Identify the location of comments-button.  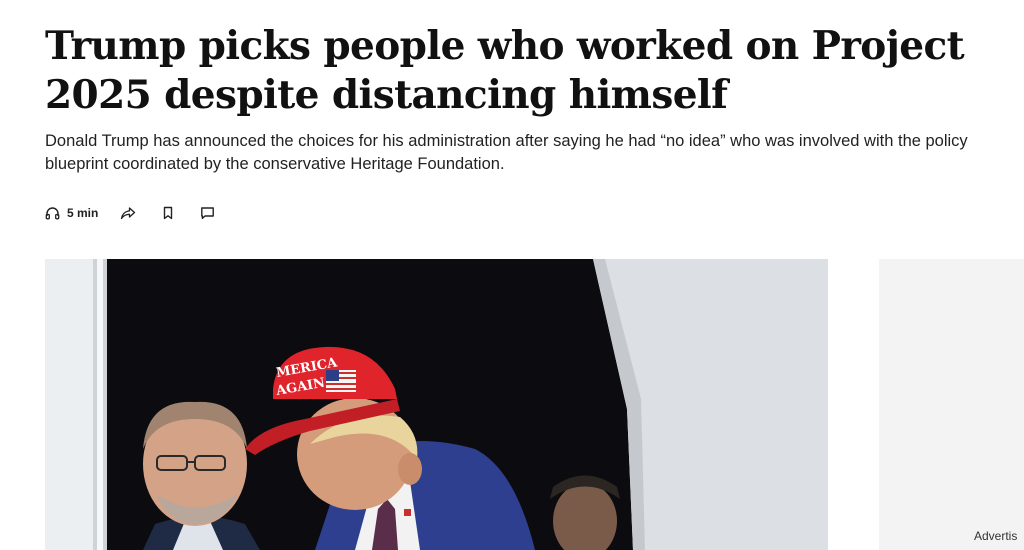
(207, 213).